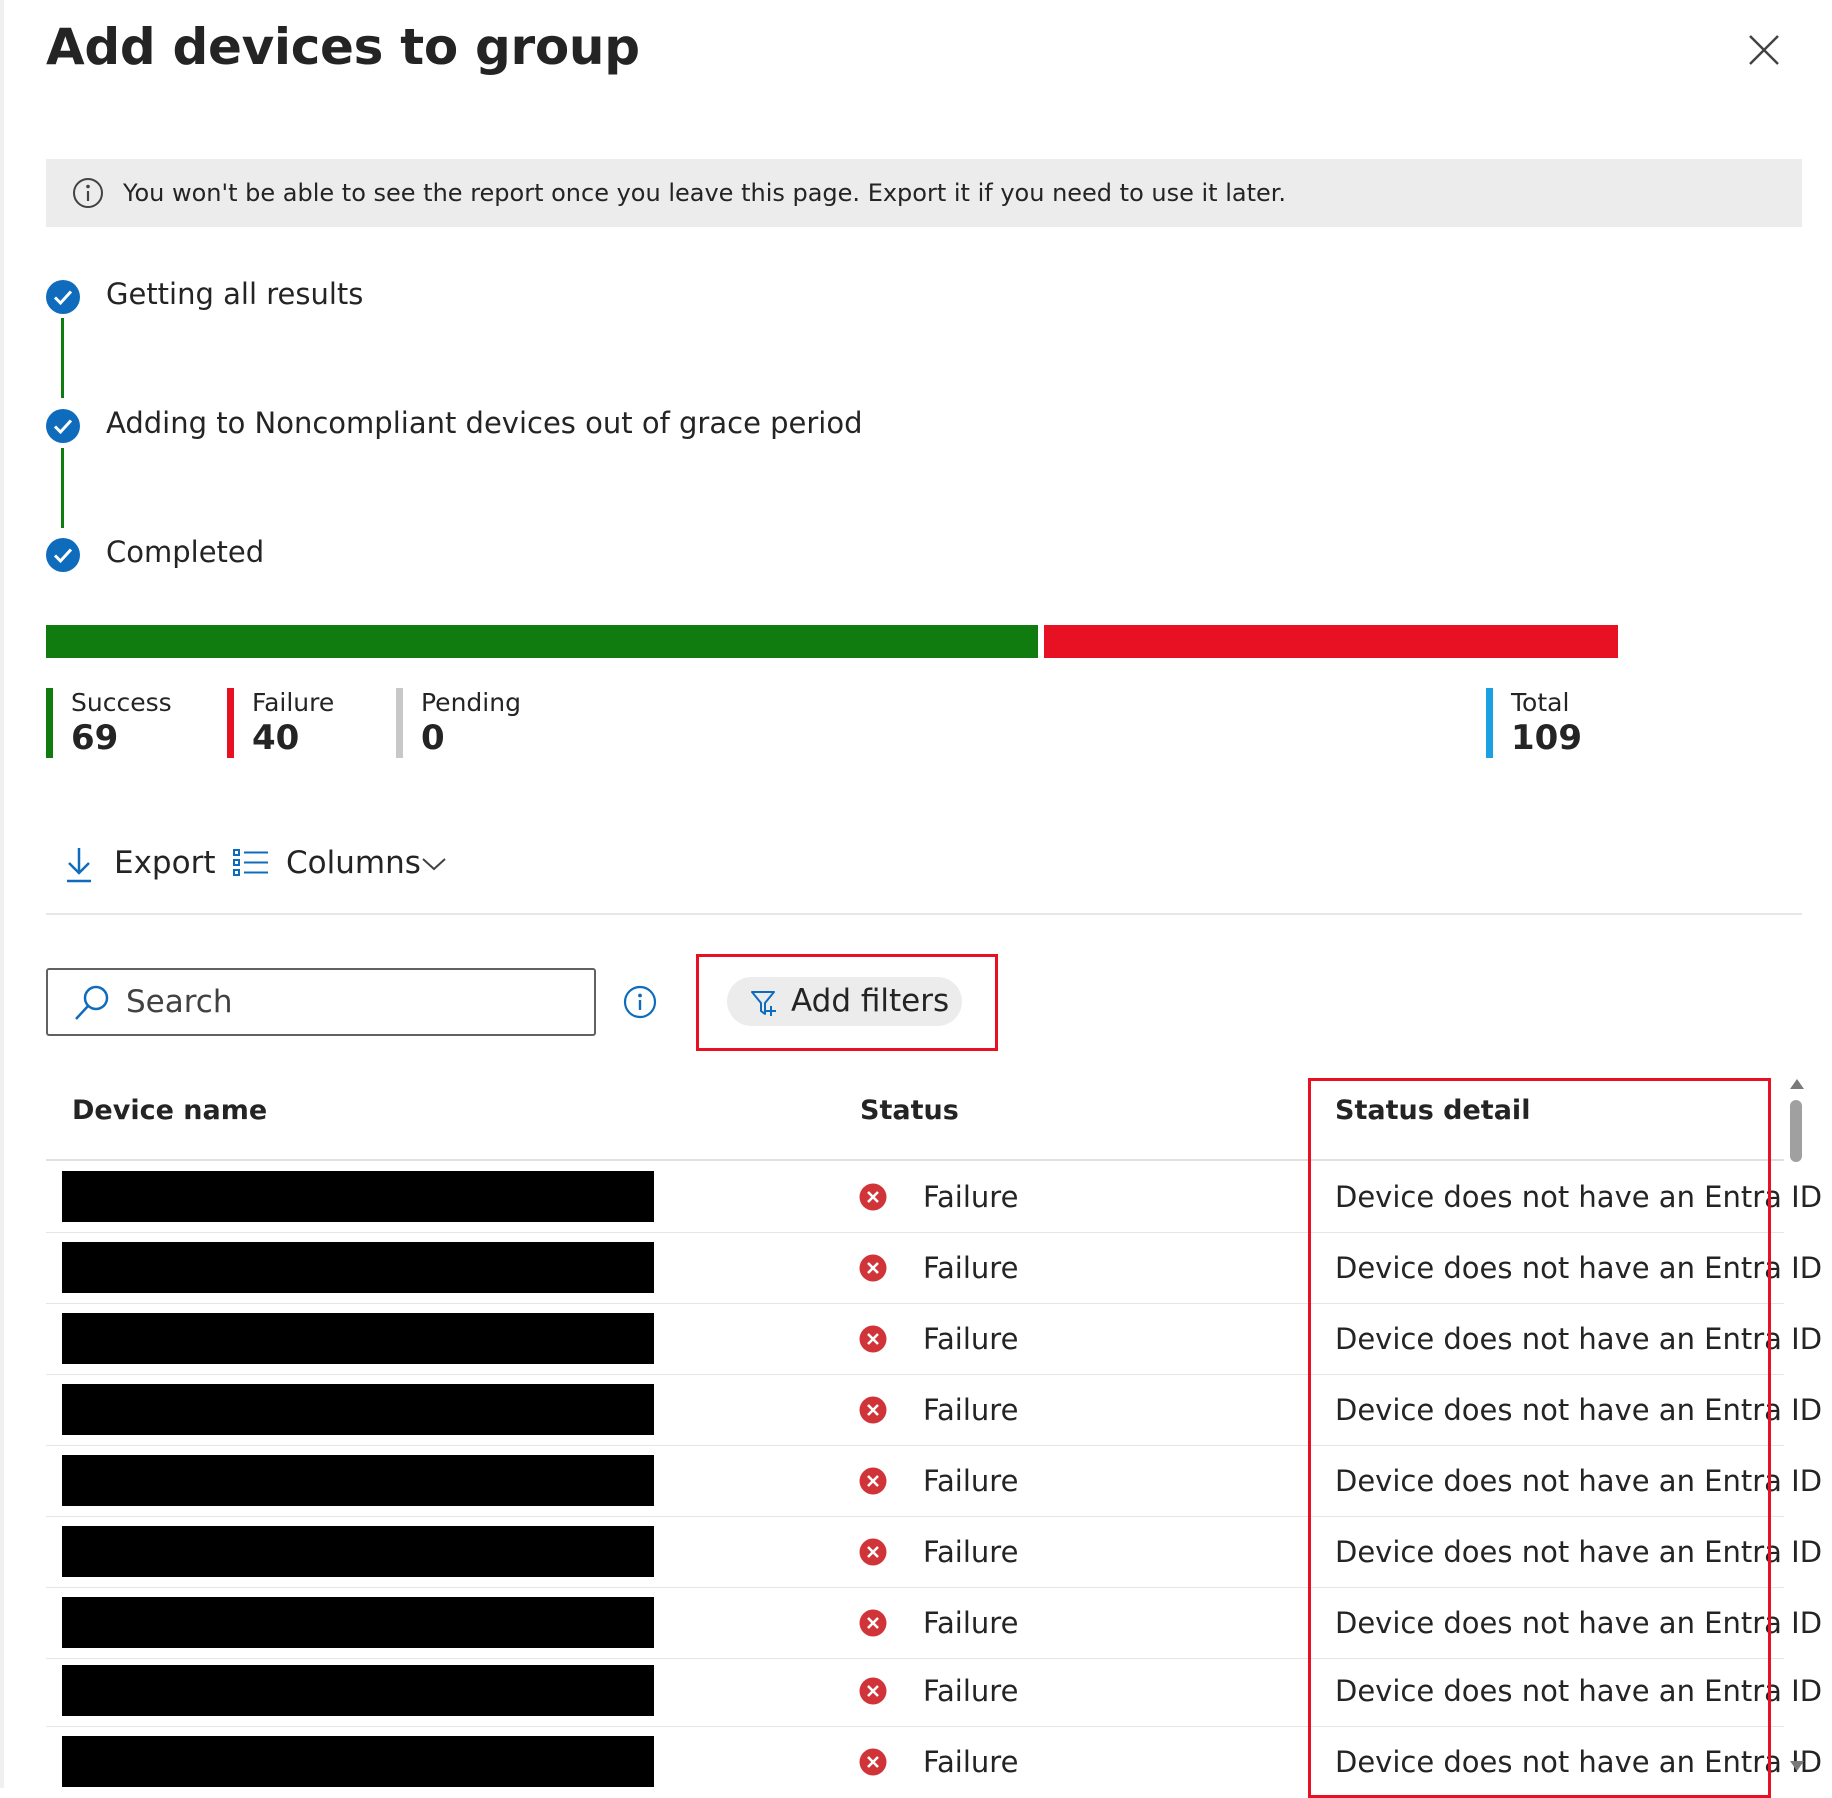  I want to click on list-icon, so click(250, 862).